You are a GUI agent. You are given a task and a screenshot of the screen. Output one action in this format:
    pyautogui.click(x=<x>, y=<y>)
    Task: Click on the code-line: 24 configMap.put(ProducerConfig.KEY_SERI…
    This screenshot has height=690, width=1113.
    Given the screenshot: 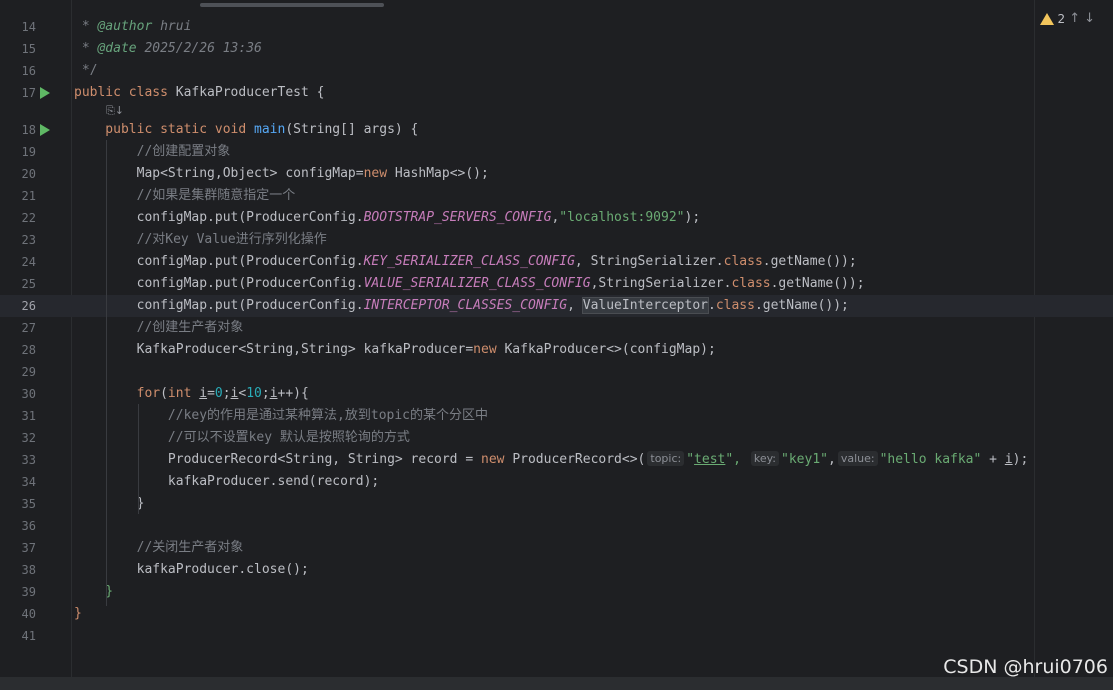 What is the action you would take?
    pyautogui.click(x=556, y=262)
    